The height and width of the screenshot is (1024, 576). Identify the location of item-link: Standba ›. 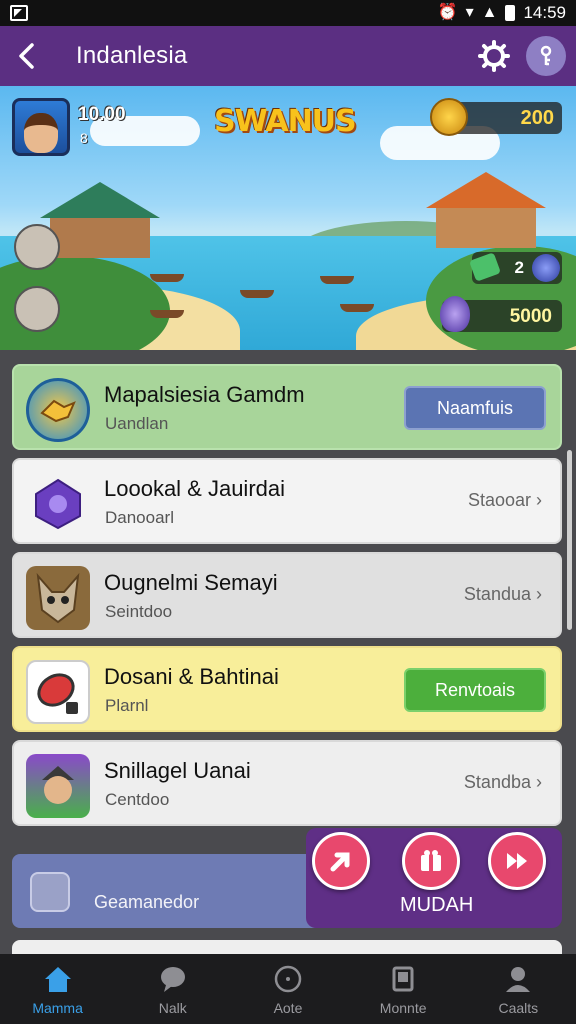
(503, 782).